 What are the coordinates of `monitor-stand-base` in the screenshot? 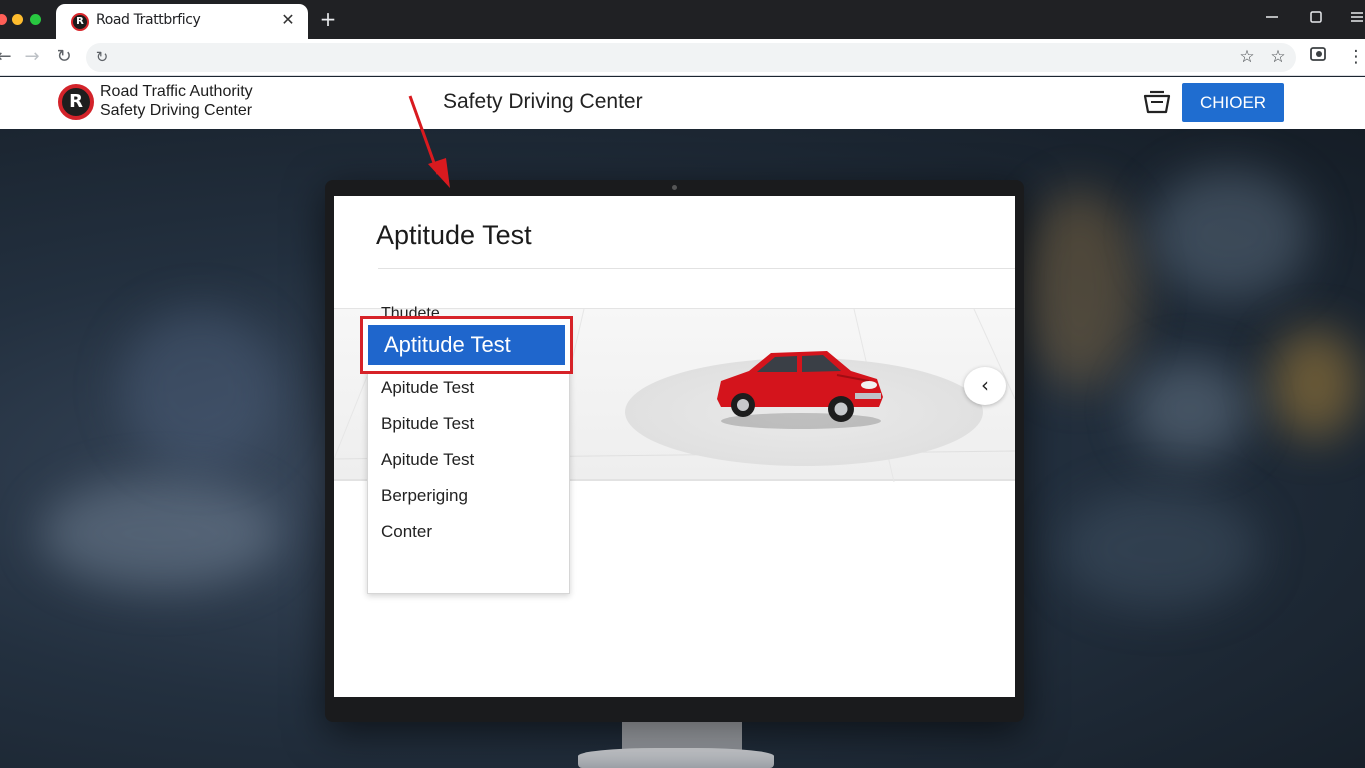 It's located at (676, 758).